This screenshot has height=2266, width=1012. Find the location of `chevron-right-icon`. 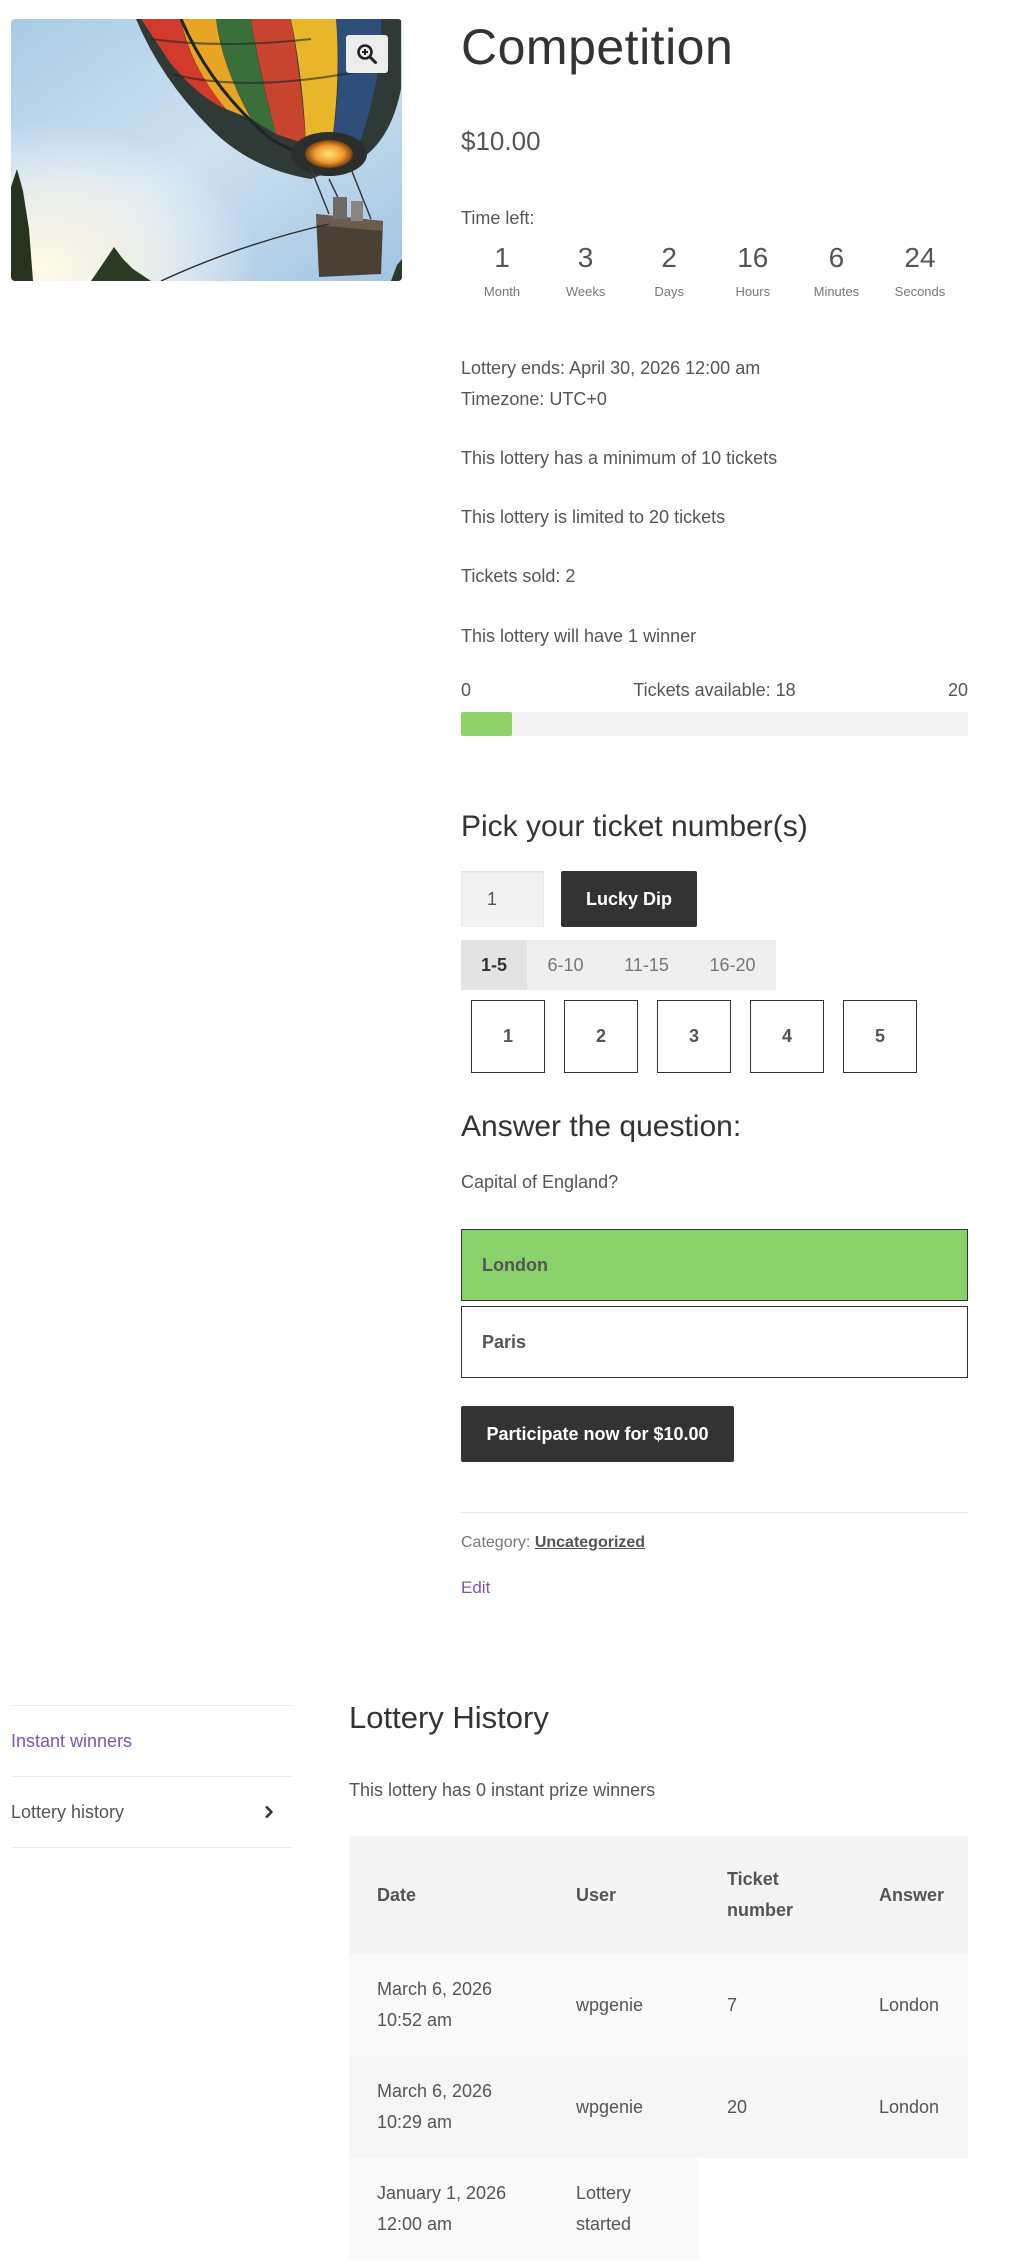

chevron-right-icon is located at coordinates (269, 1812).